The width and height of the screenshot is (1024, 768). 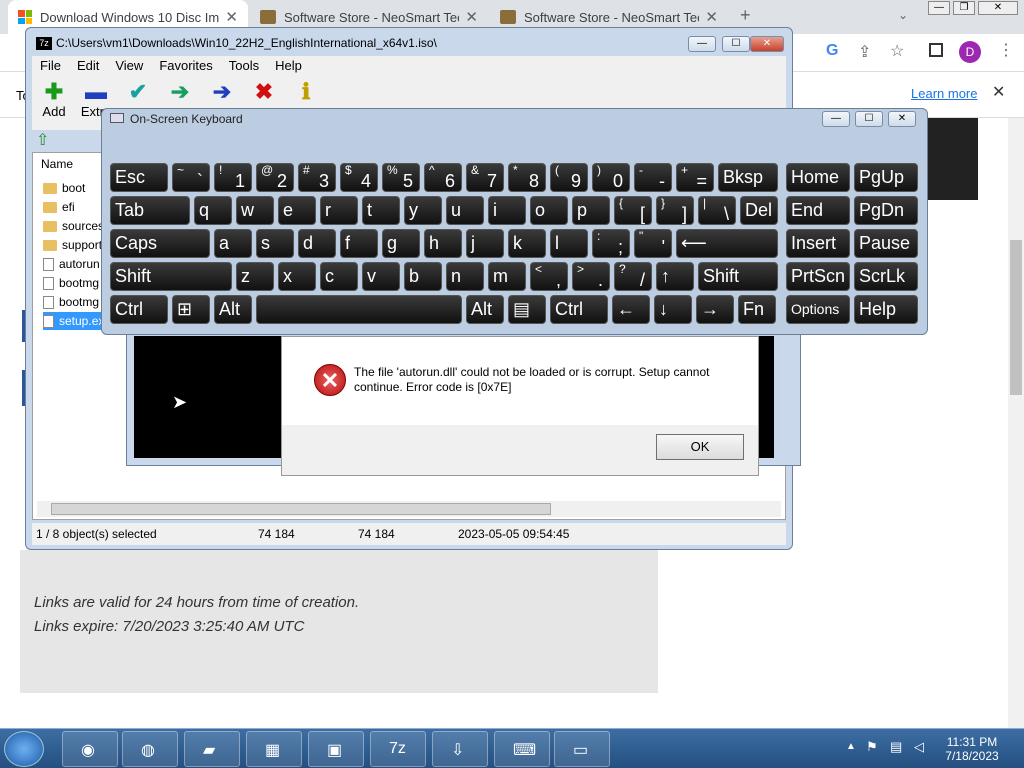 I want to click on key: n, so click(x=465, y=276).